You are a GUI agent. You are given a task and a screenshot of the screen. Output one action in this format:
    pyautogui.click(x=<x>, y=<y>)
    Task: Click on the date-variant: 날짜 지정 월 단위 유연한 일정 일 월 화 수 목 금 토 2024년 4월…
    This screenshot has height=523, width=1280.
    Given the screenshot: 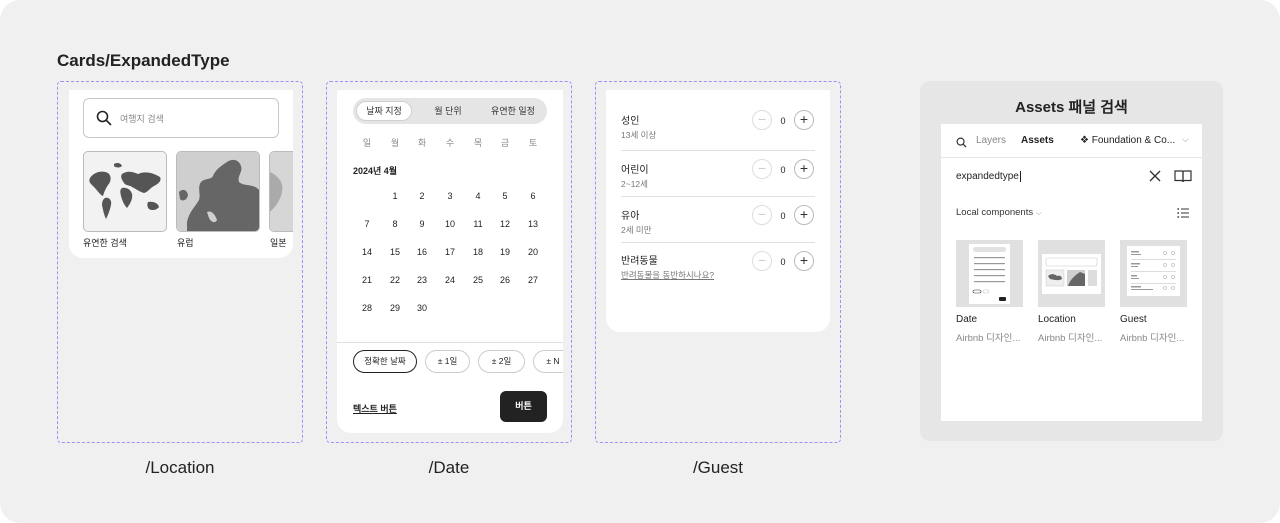 What is the action you would take?
    pyautogui.click(x=449, y=262)
    